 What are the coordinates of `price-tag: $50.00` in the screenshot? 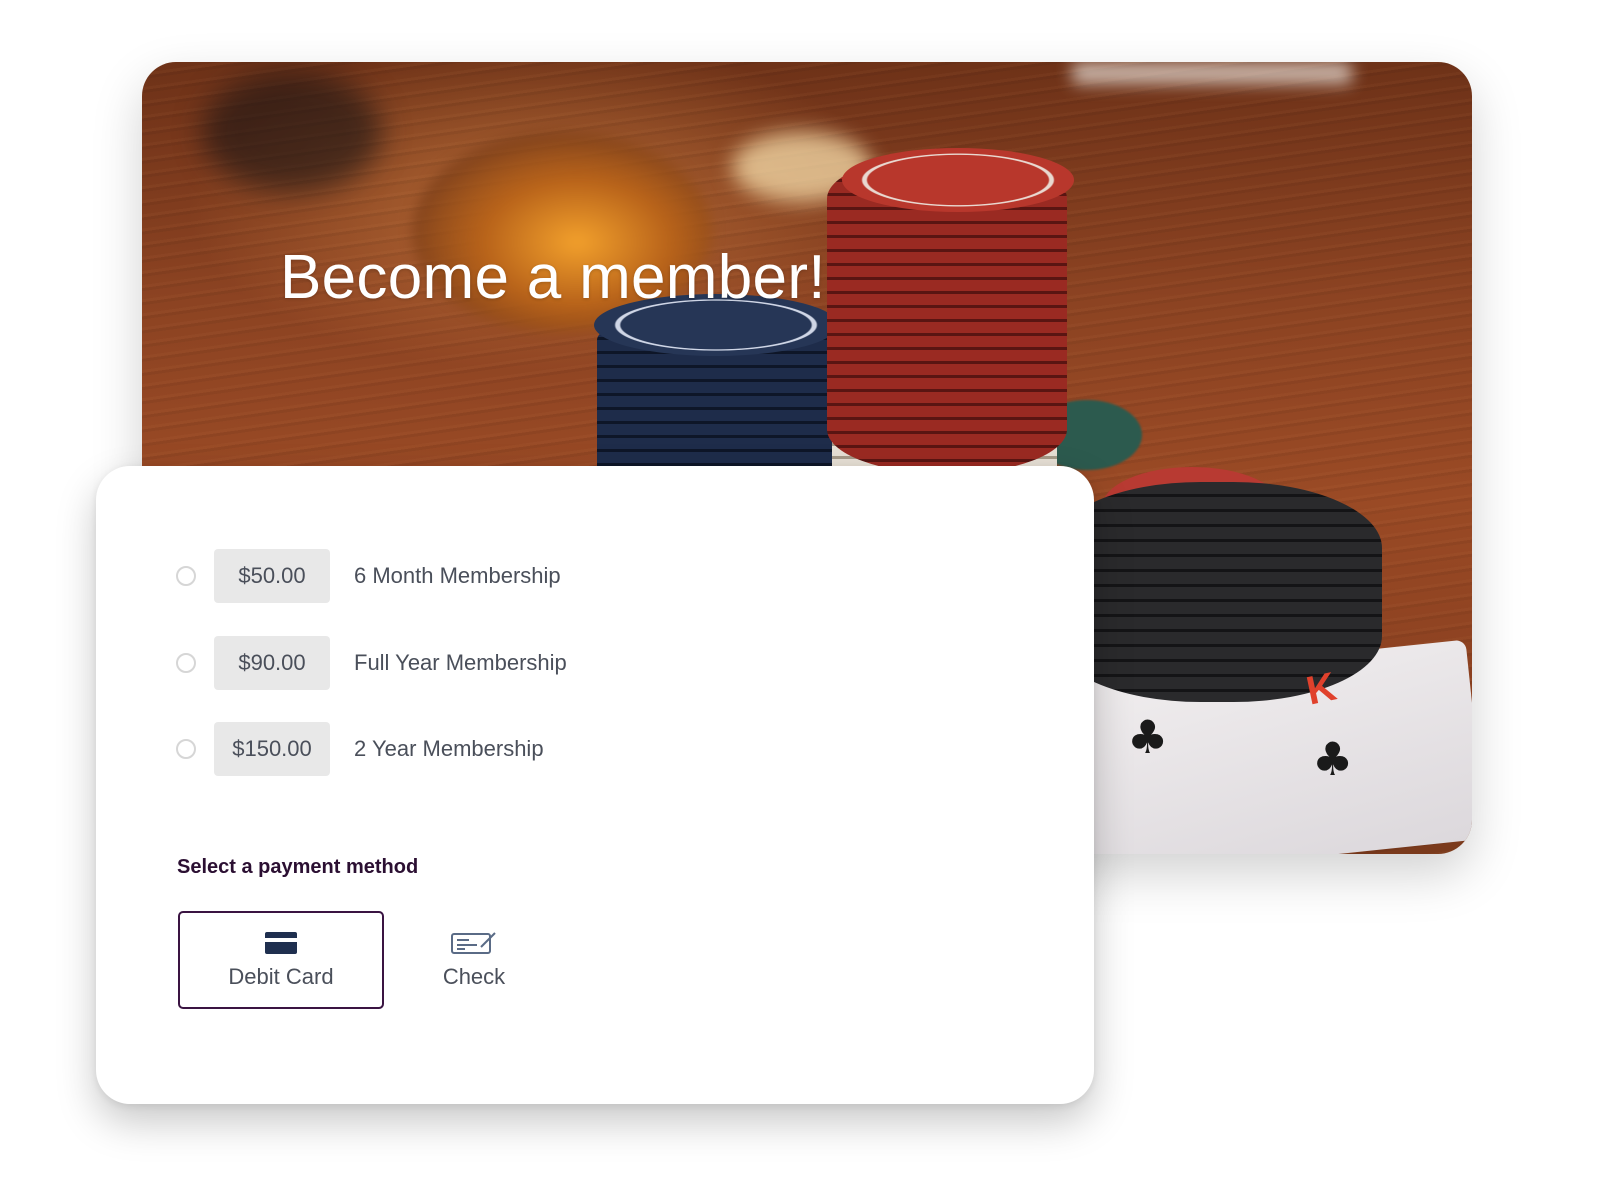 It's located at (272, 576).